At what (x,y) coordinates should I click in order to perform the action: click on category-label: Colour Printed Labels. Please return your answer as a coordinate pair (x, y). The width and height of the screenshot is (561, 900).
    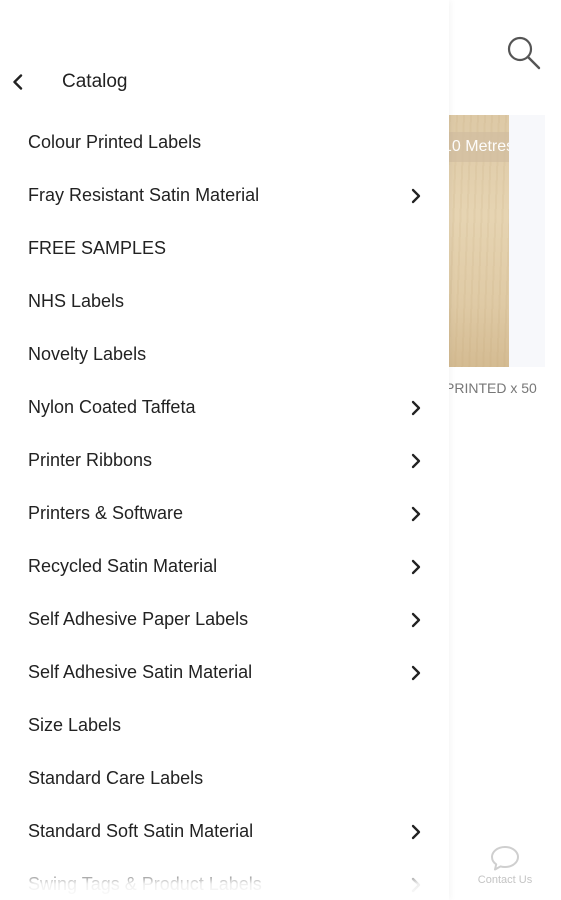
    Looking at the image, I should click on (115, 142).